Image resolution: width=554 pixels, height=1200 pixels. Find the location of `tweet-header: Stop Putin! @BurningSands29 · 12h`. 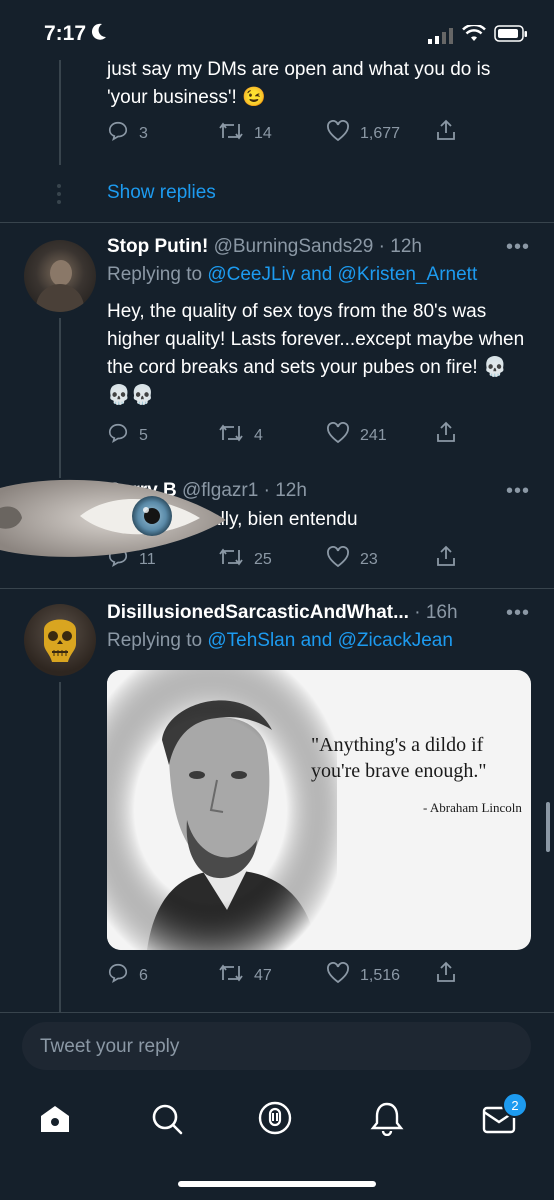

tweet-header: Stop Putin! @BurningSands29 · 12h is located at coordinates (264, 247).